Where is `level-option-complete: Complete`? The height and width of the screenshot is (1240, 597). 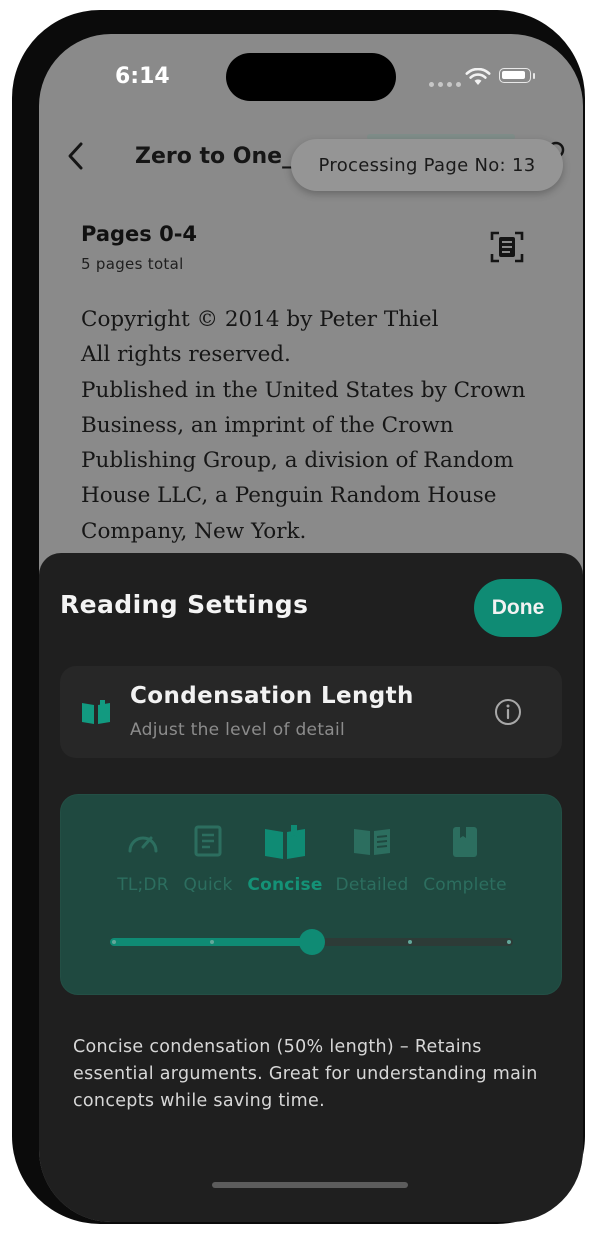 level-option-complete: Complete is located at coordinates (465, 860).